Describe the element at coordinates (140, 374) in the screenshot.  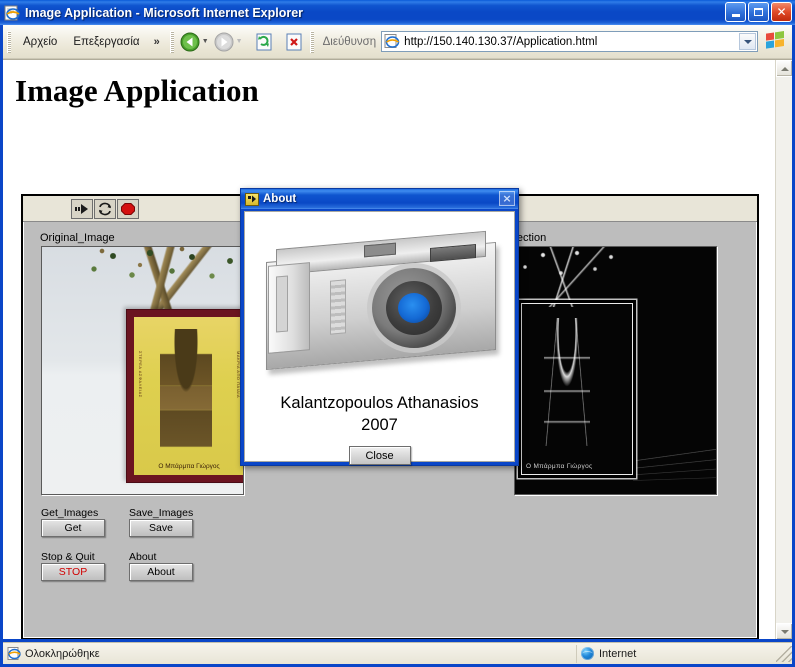
I see `matchbox-side-text-left: ΣΤΕΡΕΑ ΑΣΦΑΛΕΙΑΣ` at that location.